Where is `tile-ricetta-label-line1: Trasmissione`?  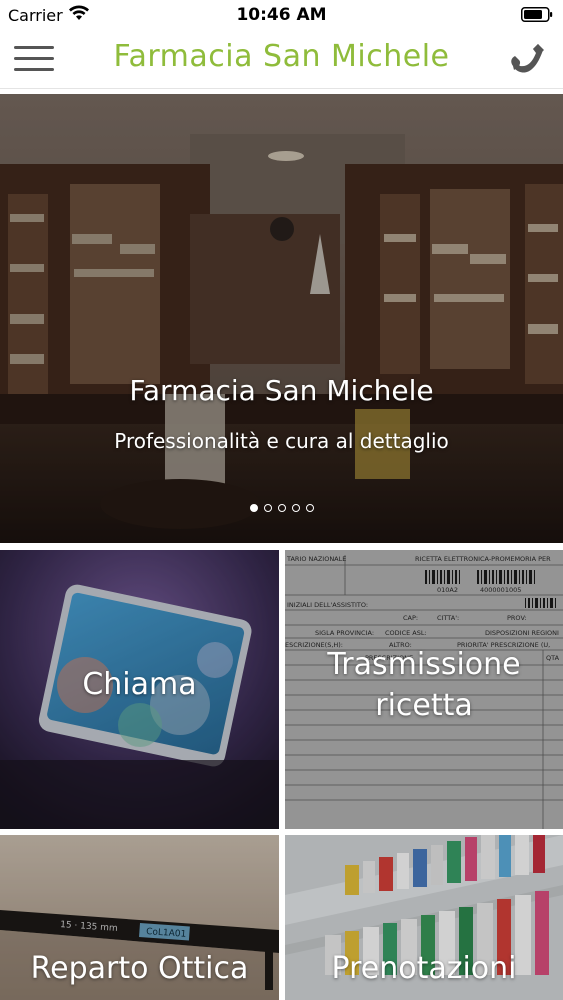
tile-ricetta-label-line1: Trasmissione is located at coordinates (424, 664).